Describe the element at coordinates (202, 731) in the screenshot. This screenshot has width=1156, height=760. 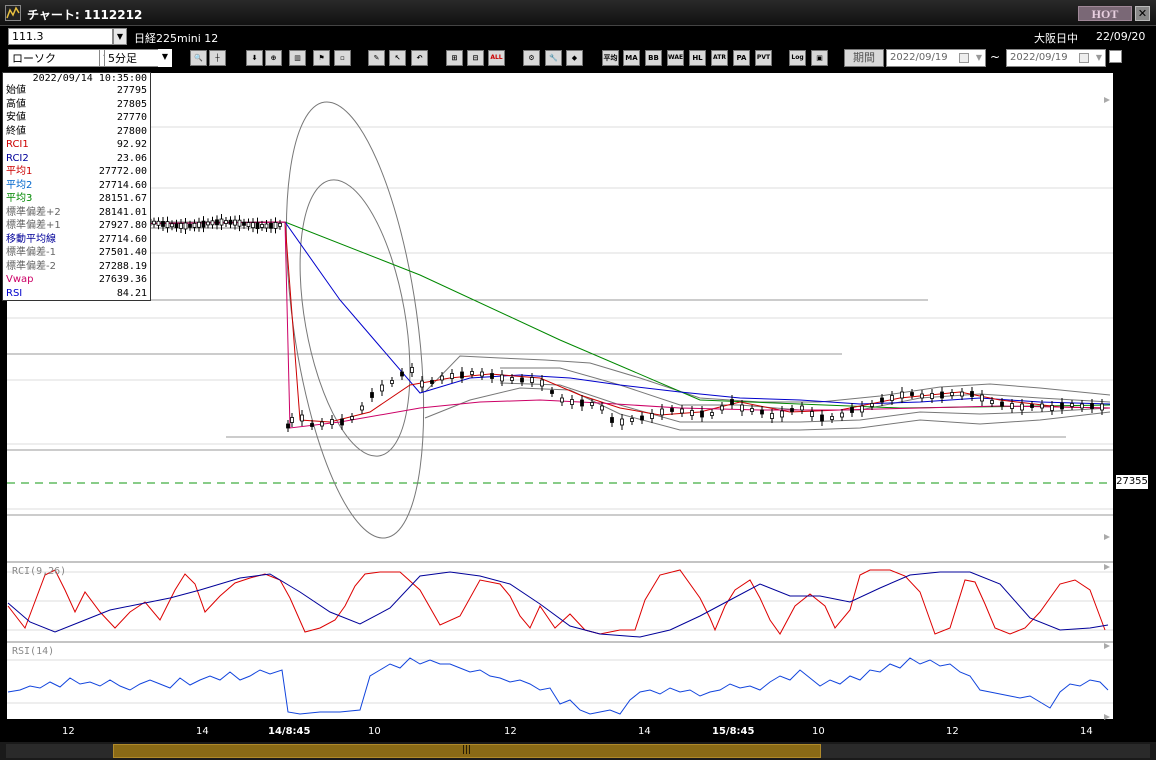
I see `time-axis-label: 14` at that location.